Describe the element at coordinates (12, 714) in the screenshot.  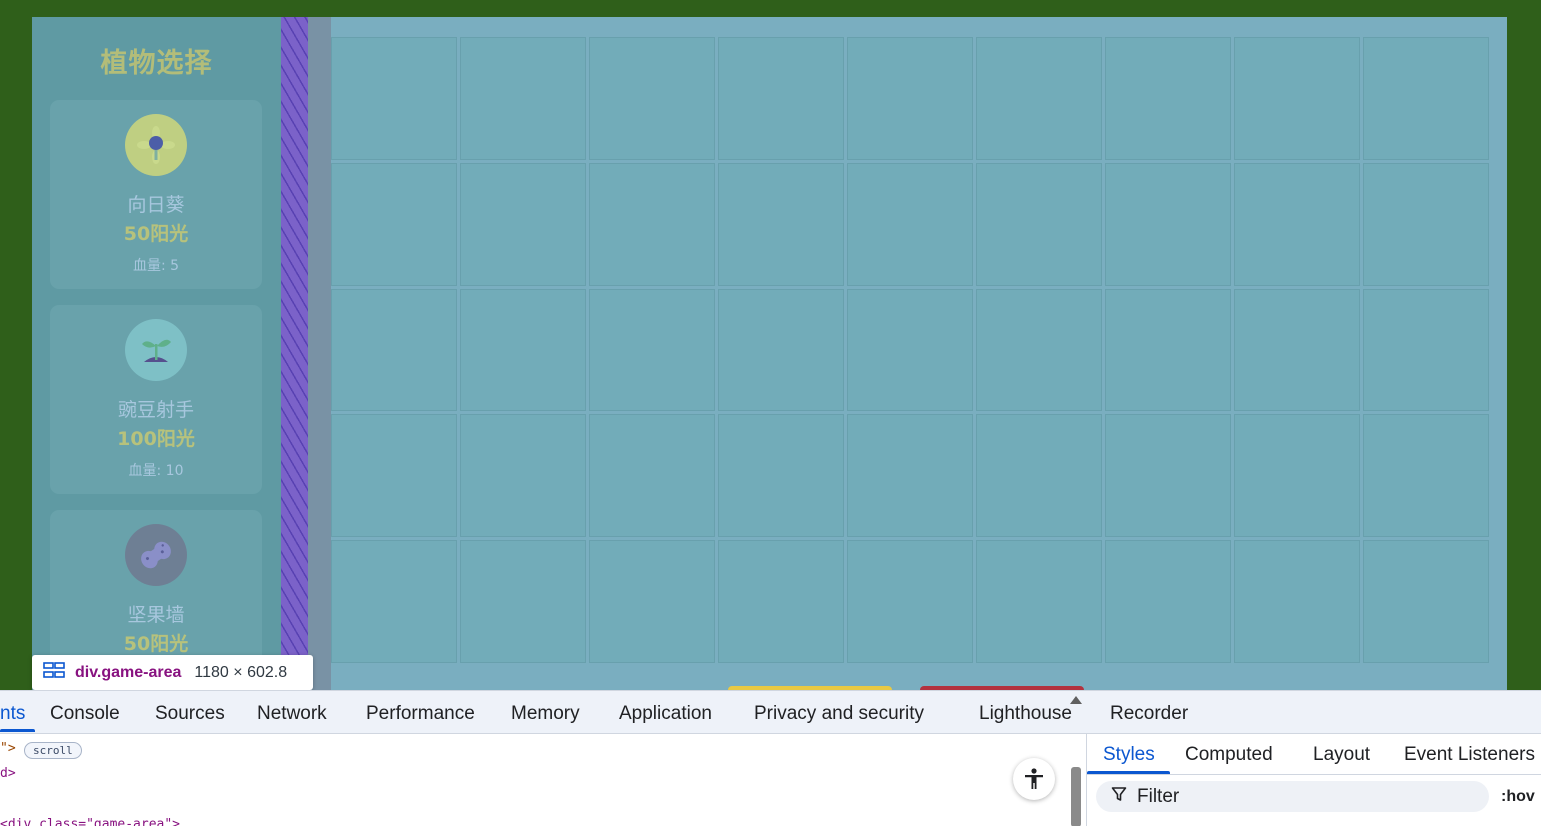
I see `tab-elements: nts` at that location.